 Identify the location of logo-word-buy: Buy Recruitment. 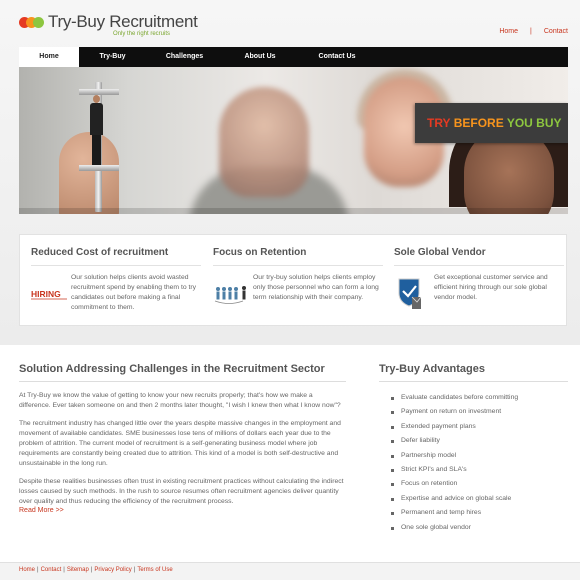
(137, 21).